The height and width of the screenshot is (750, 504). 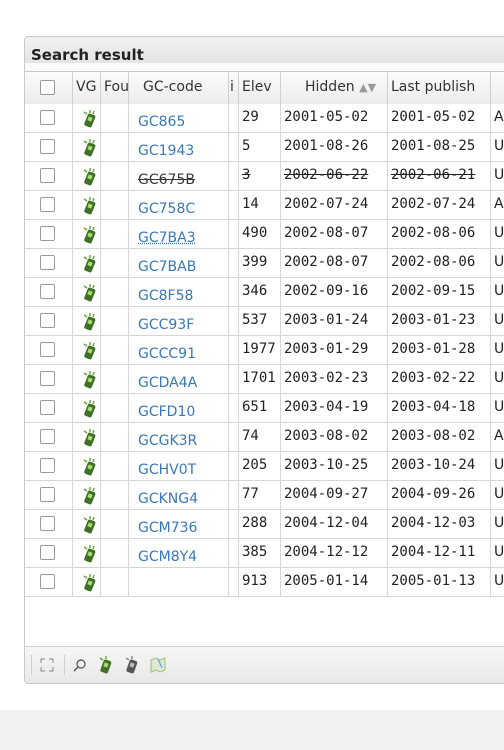 I want to click on table-row: GCHV0T 205 2003-10-25 2003-10-24 U, so click(x=264, y=466).